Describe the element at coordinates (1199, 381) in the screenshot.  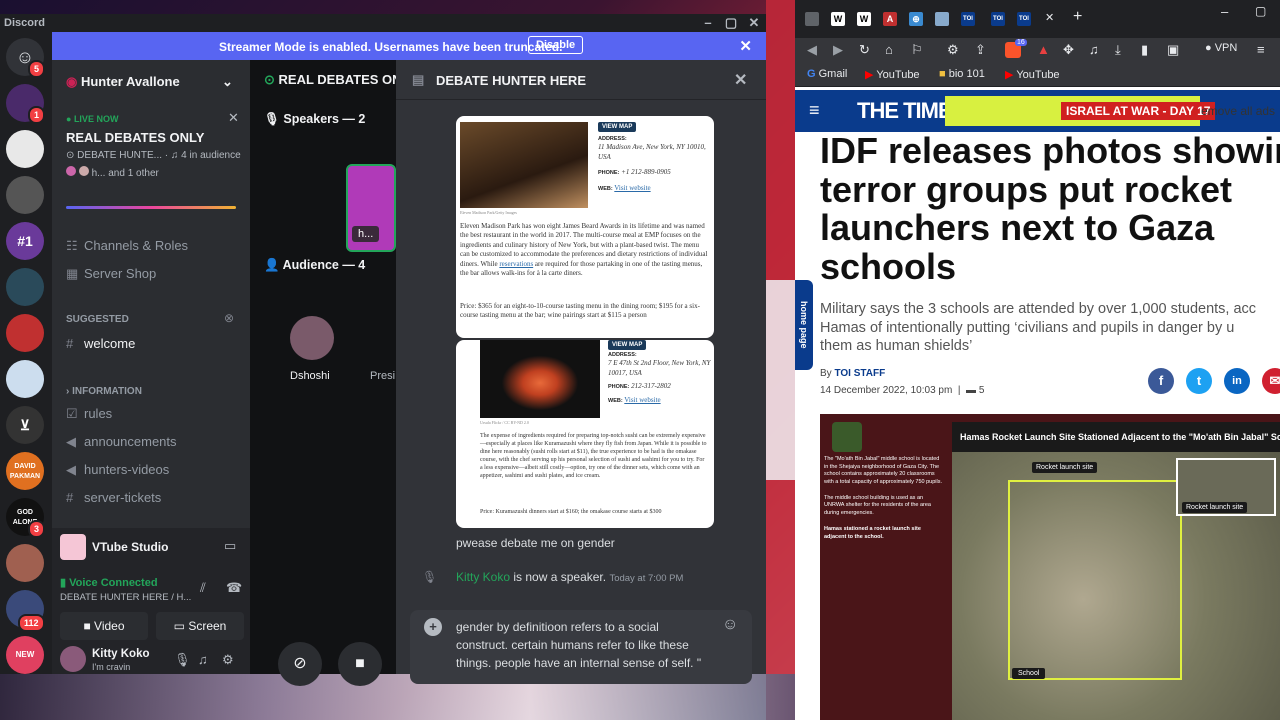
I see `twitter-share-icon: t` at that location.